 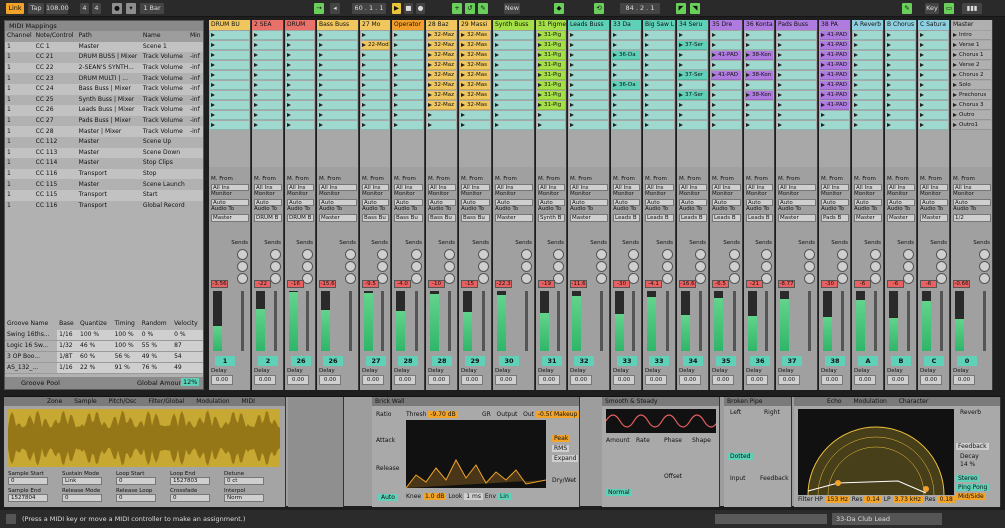 I want to click on clip-slot: 38-Kon, so click(x=759, y=95).